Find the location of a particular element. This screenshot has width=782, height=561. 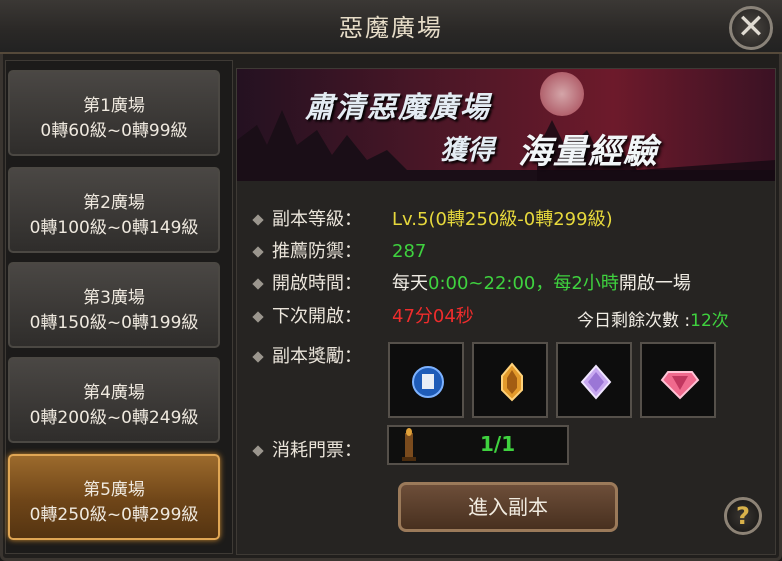

dungeon-level-row: 副本等級： Lv.5(0轉250級-0轉299級) is located at coordinates (432, 218).